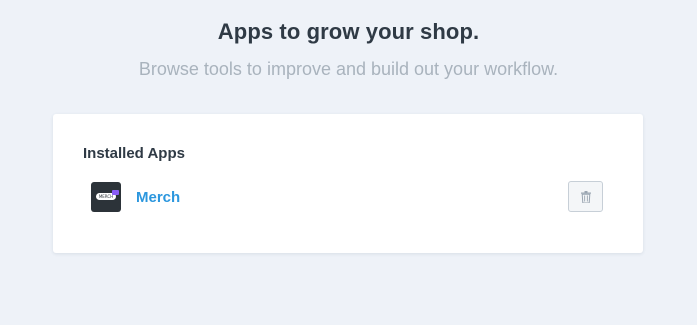 The width and height of the screenshot is (697, 325). Describe the element at coordinates (348, 31) in the screenshot. I see `page-title: Apps to grow your shop.` at that location.